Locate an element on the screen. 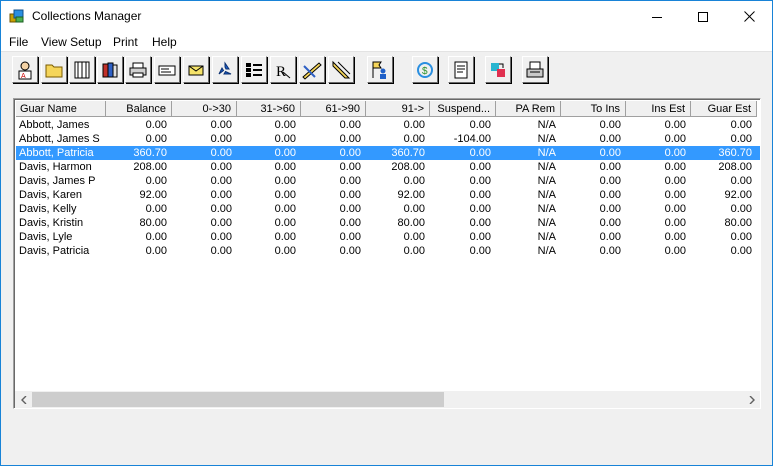  printer-button is located at coordinates (138, 69).